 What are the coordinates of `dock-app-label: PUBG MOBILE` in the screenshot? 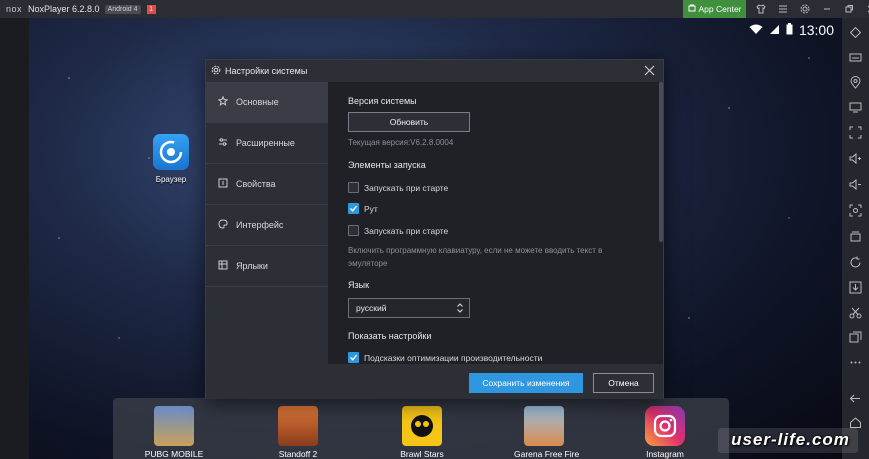 It's located at (174, 454).